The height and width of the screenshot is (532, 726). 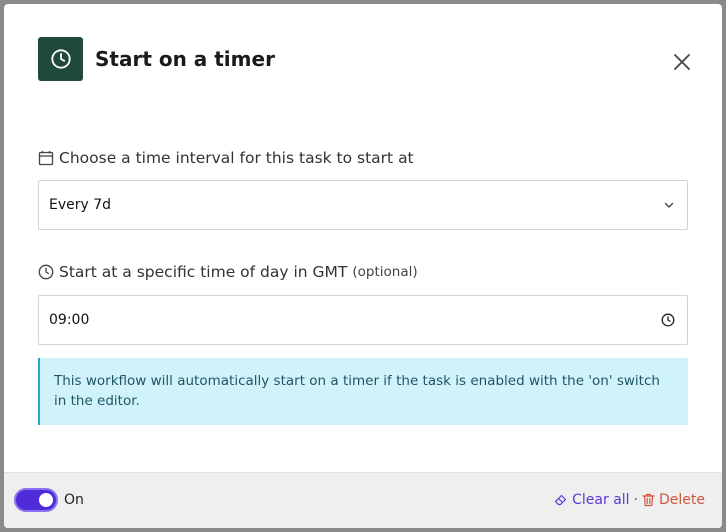 What do you see at coordinates (669, 205) in the screenshot?
I see `chevron-down-icon` at bounding box center [669, 205].